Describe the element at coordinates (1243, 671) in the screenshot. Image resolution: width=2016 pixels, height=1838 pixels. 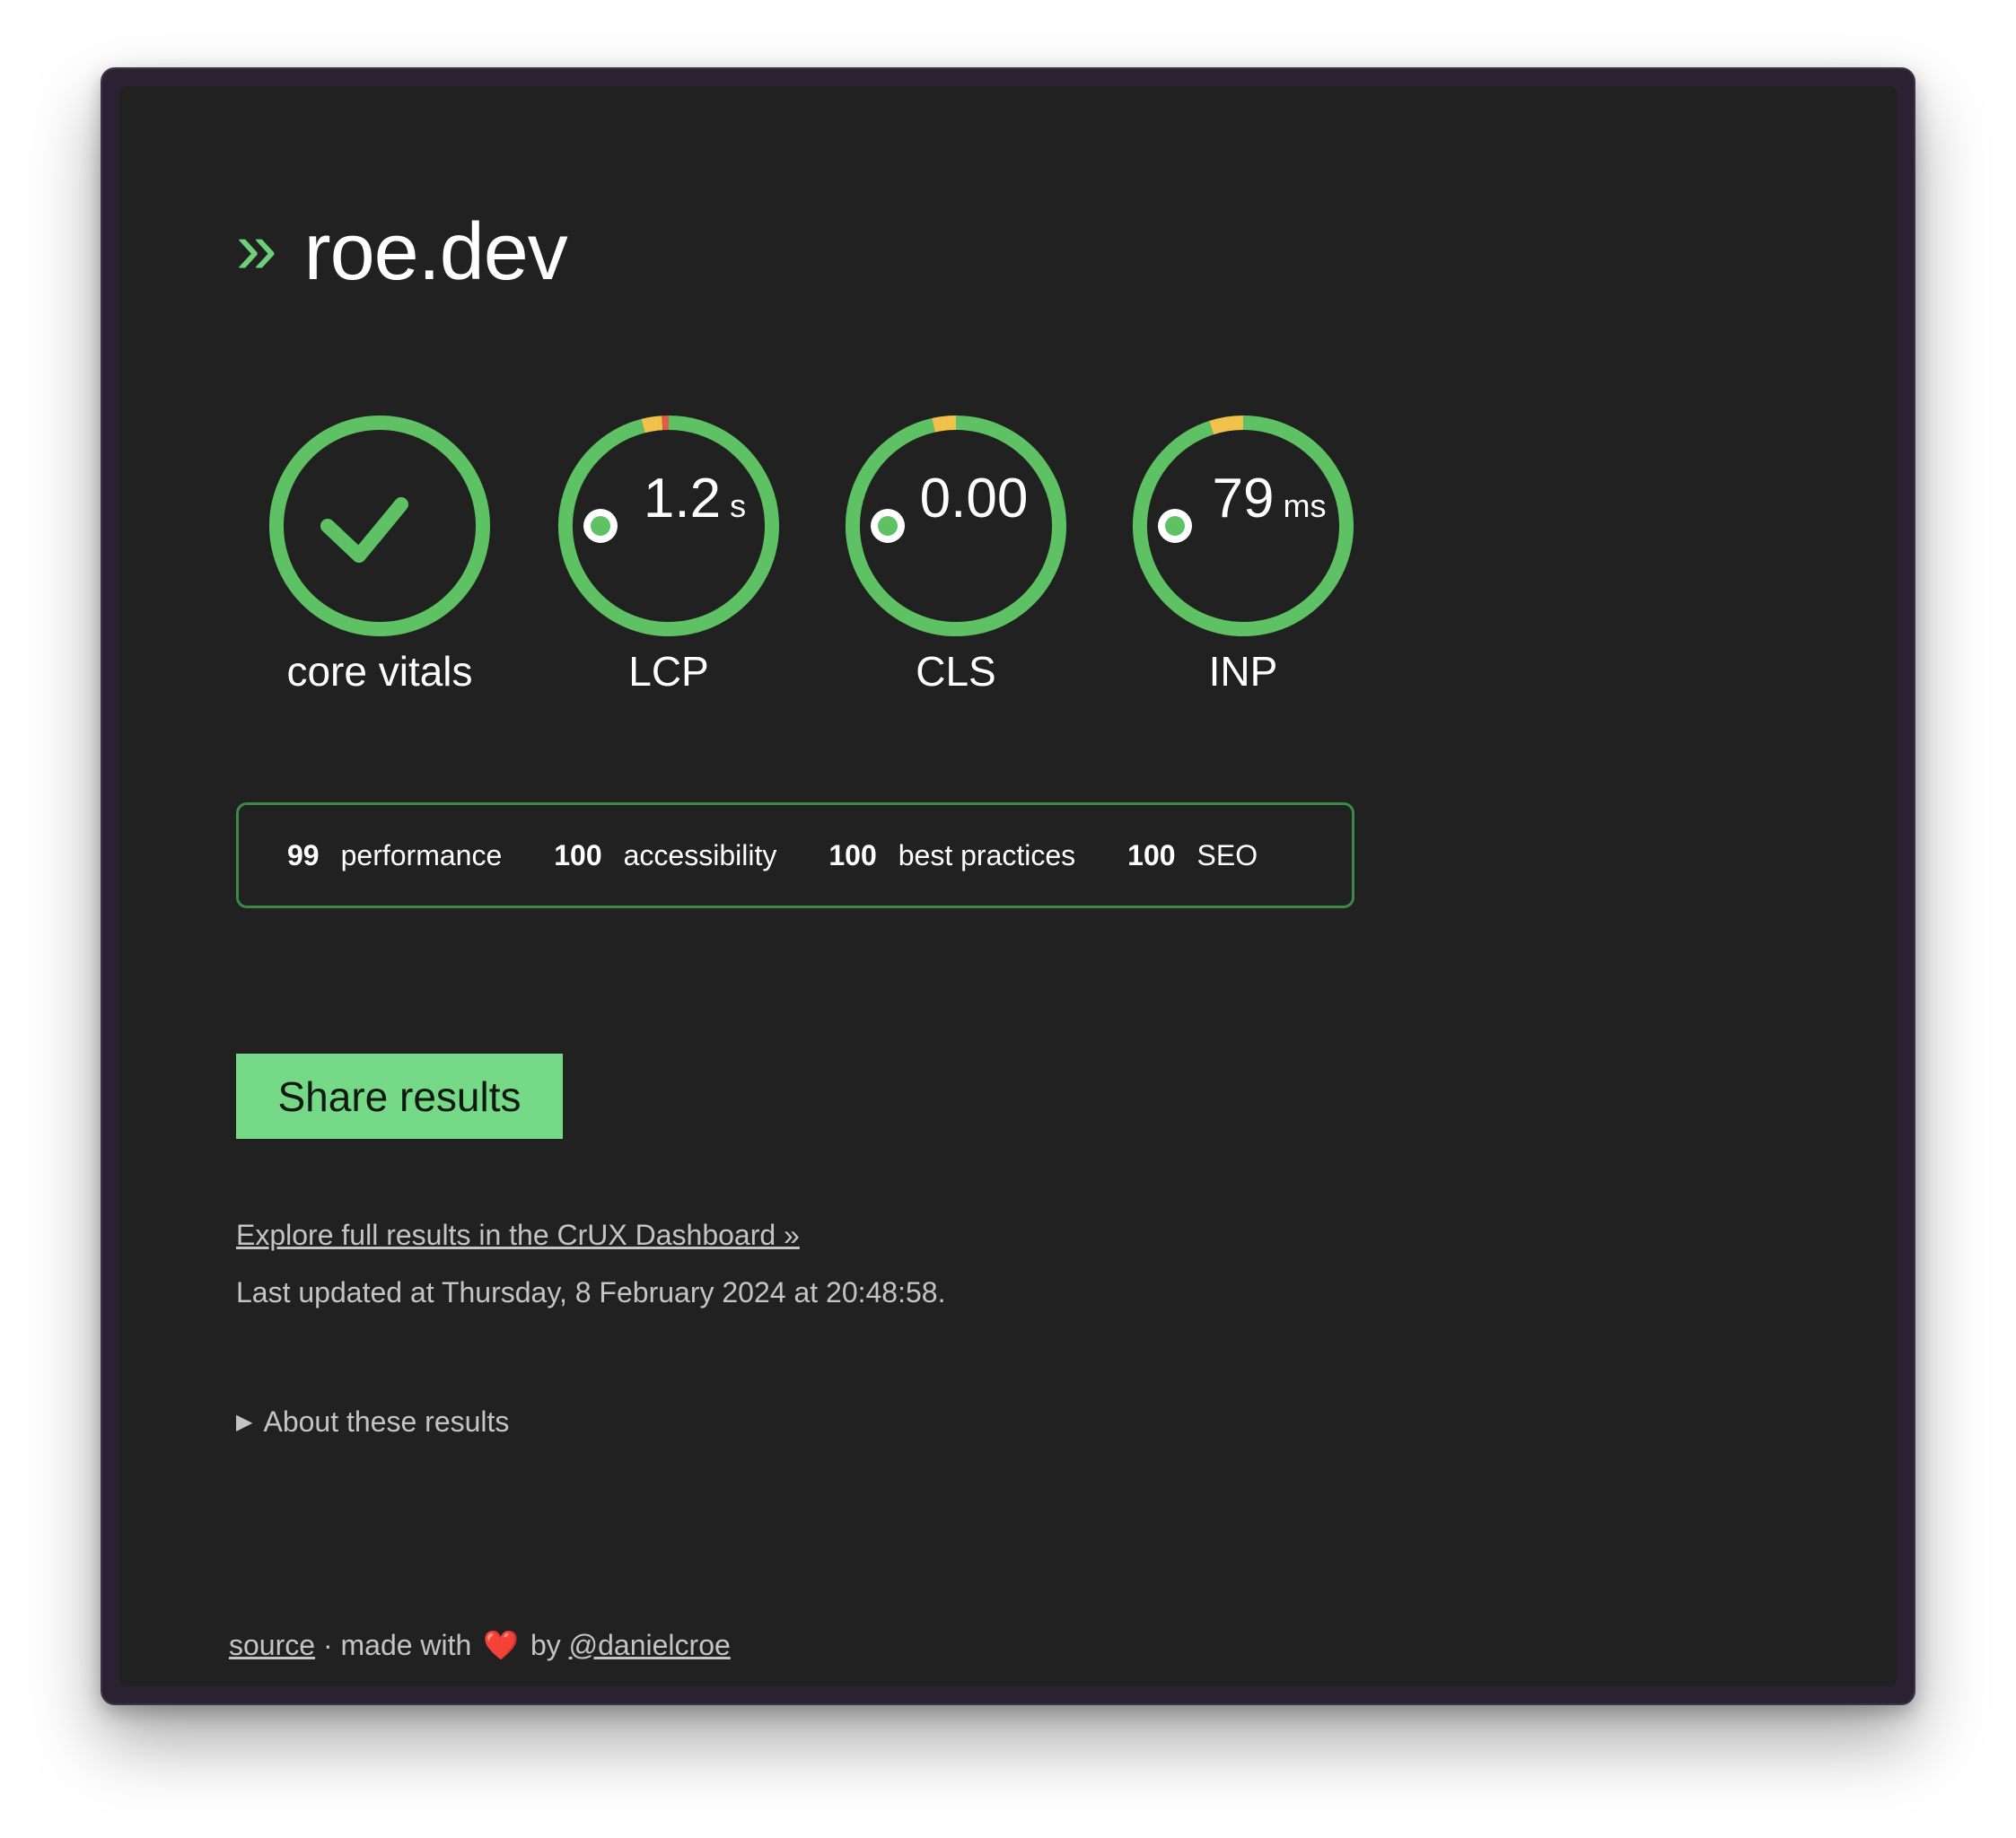
I see `gauge-label: INP` at that location.